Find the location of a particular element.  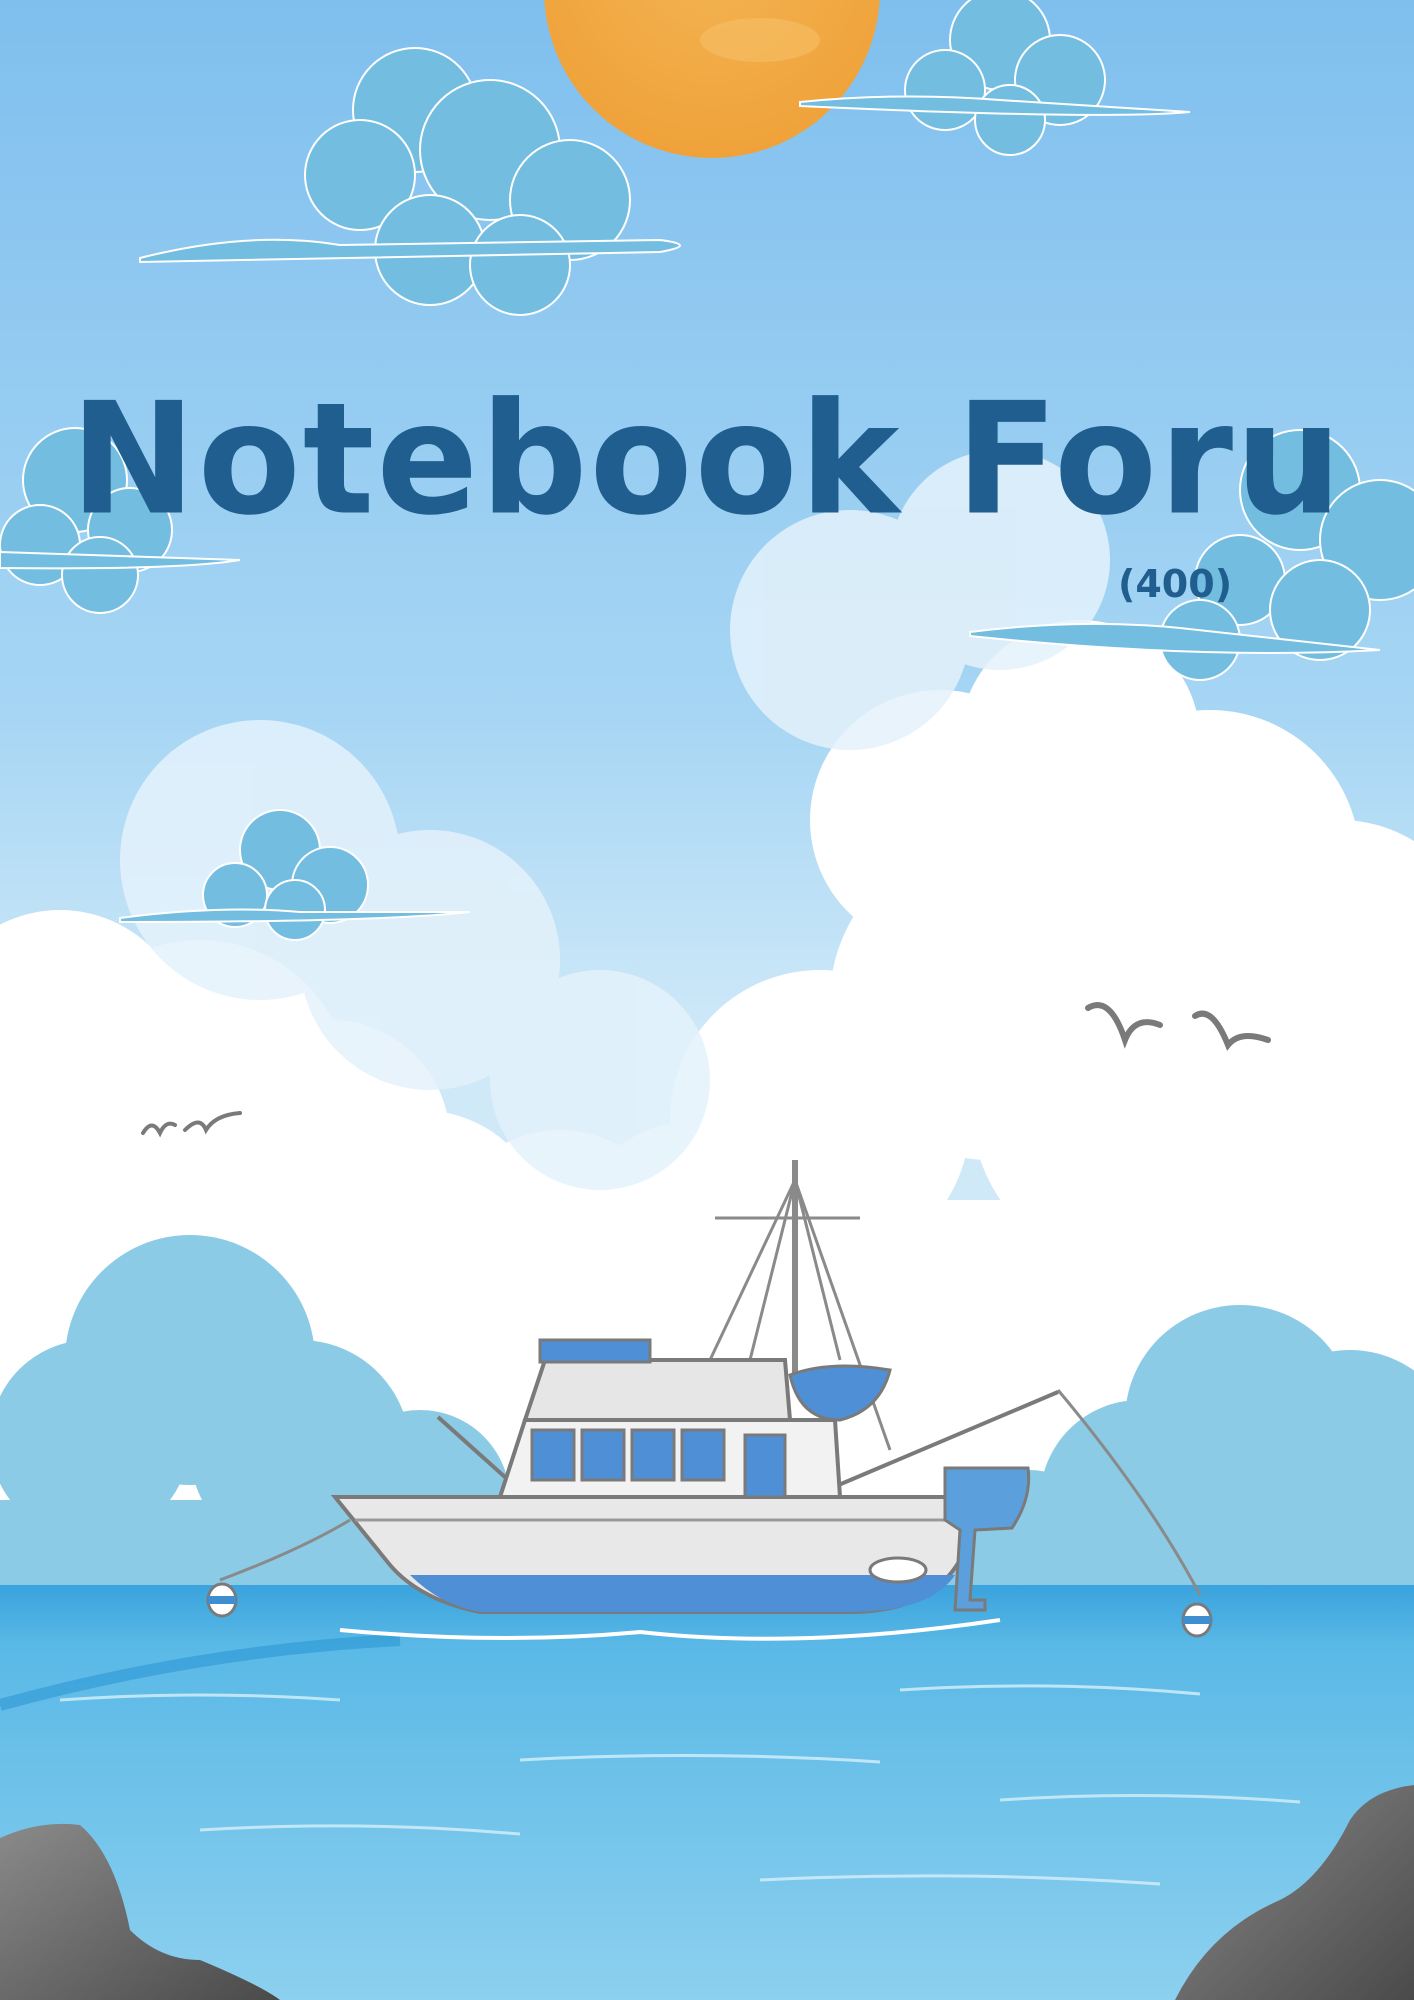

cover-title: Notebook Foru is located at coordinates (707, 460).